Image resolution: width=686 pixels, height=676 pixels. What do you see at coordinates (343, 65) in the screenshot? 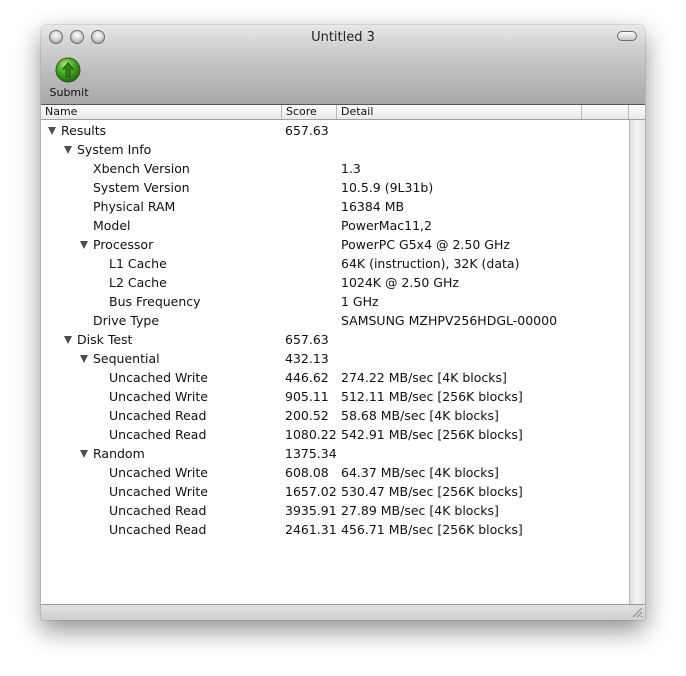
I see `titlebar: Untitled 3 Submit` at bounding box center [343, 65].